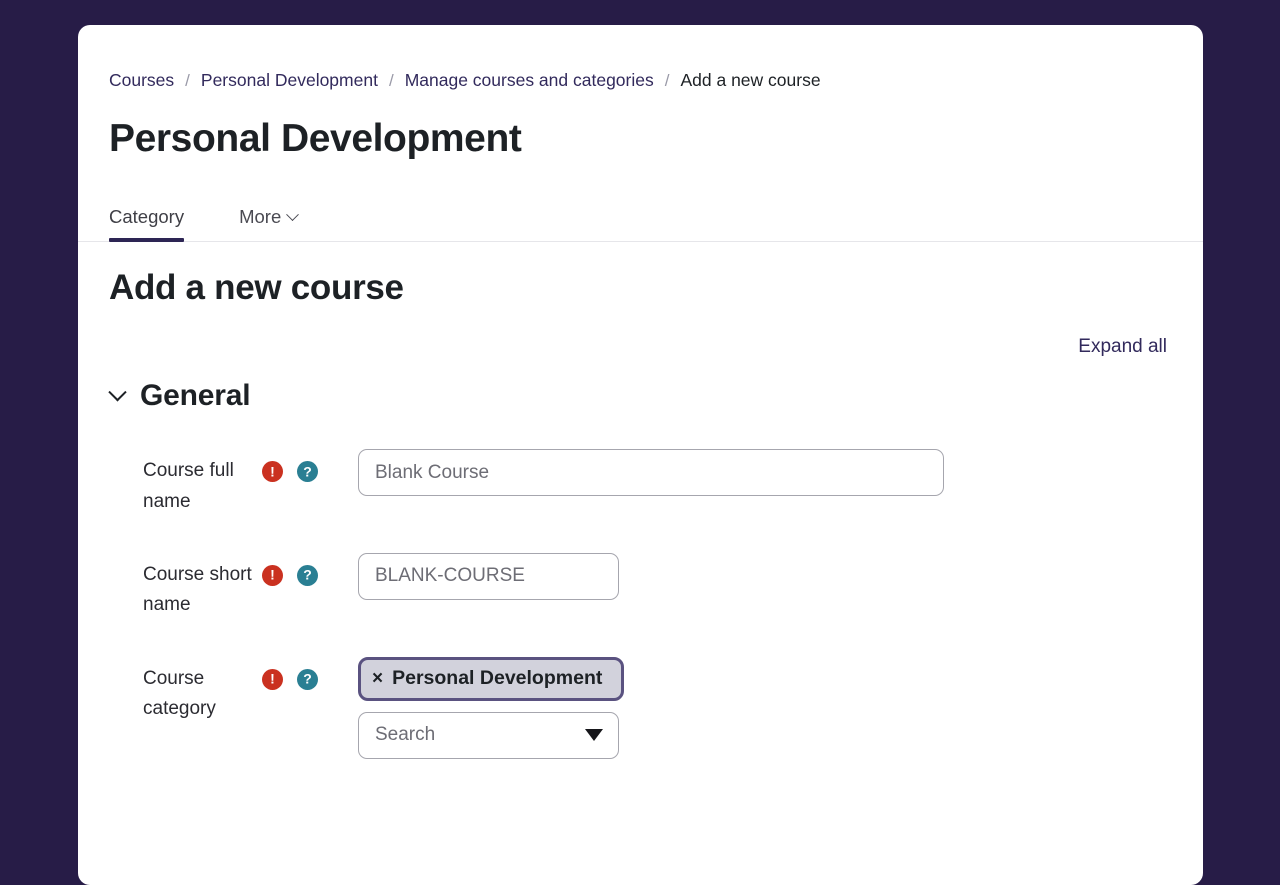 This screenshot has width=1280, height=885. Describe the element at coordinates (195, 396) in the screenshot. I see `section-title-general: General` at that location.